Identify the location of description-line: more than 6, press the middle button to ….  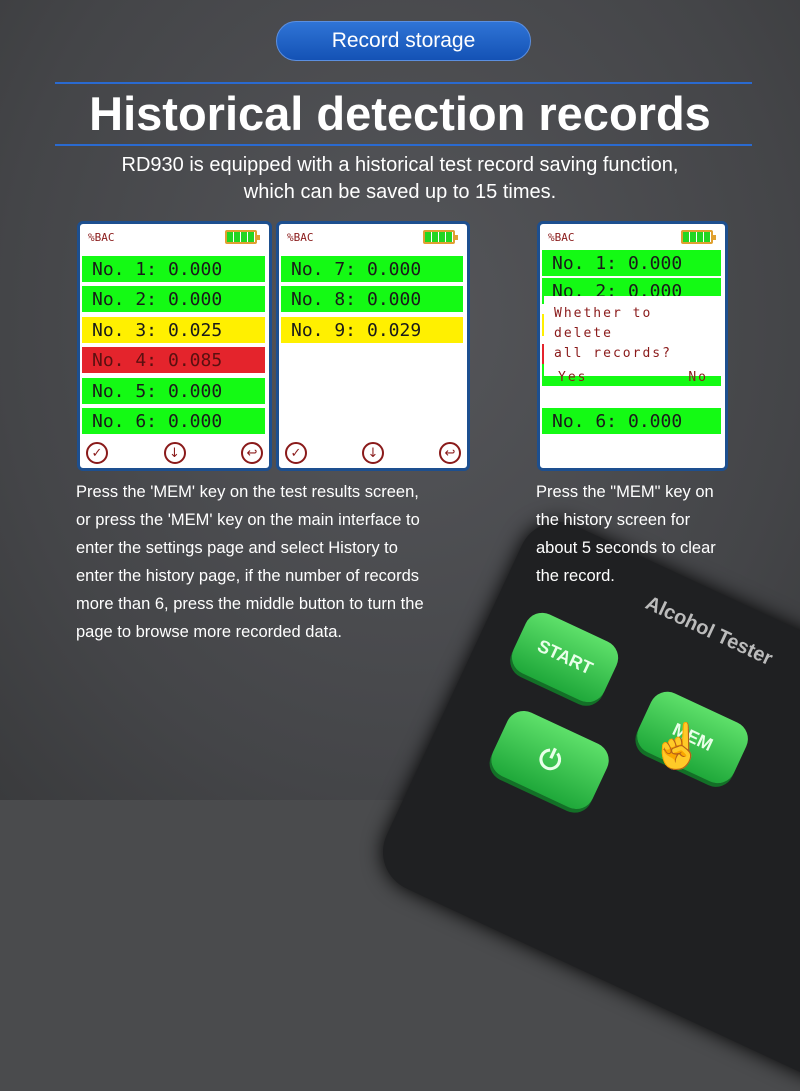
(250, 604).